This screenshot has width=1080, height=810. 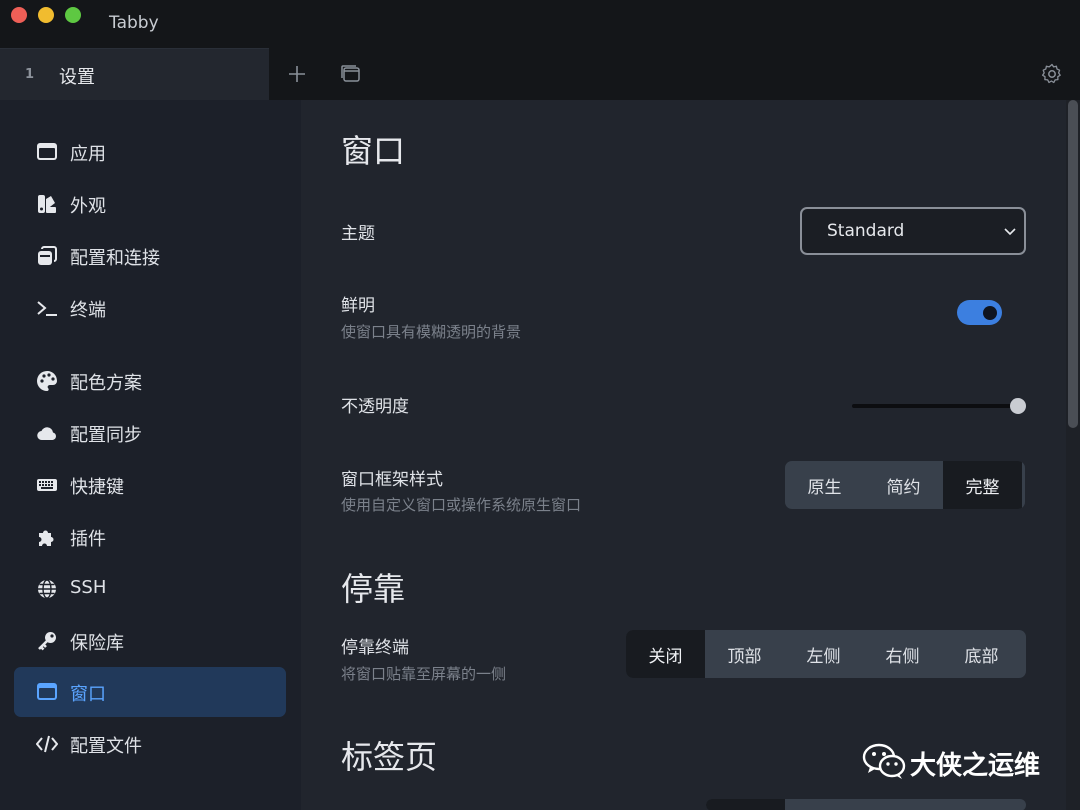 I want to click on swatches-icon, so click(x=47, y=204).